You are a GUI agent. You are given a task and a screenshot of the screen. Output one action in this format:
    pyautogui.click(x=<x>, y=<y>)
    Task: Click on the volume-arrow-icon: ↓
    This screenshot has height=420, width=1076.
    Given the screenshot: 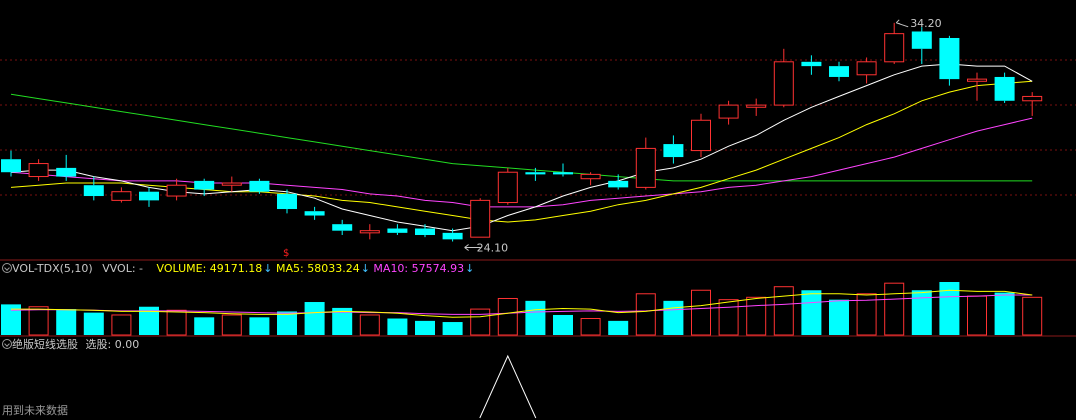 What is the action you would take?
    pyautogui.click(x=268, y=268)
    